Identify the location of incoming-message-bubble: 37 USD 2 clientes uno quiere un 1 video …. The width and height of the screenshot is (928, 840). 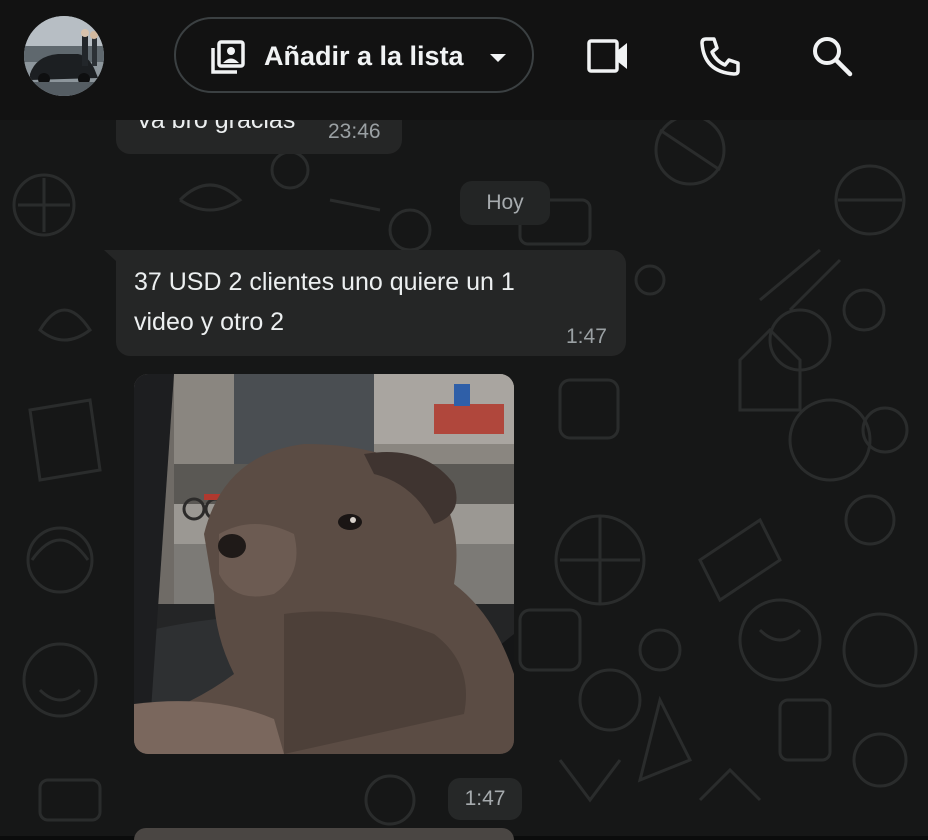
(371, 303).